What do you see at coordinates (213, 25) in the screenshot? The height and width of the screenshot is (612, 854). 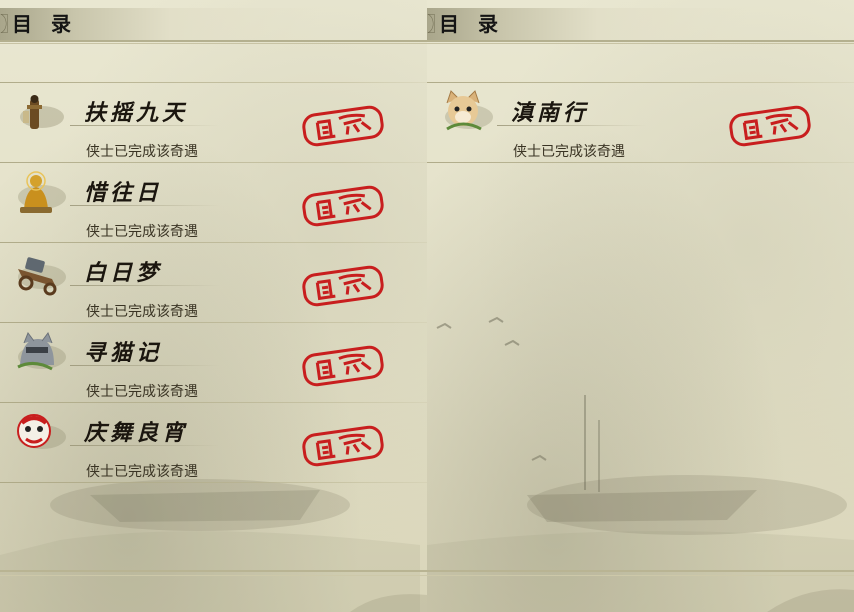 I see `left-titlebar: 〗 目 录` at bounding box center [213, 25].